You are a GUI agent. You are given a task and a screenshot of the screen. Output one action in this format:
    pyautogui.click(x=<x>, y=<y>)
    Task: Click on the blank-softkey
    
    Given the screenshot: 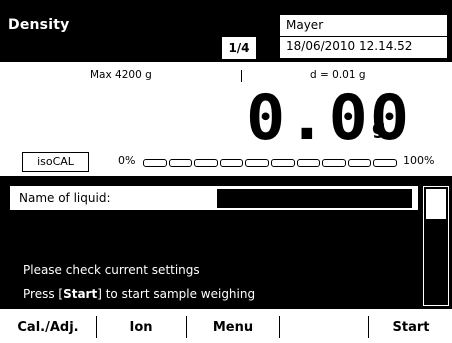 What is the action you would take?
    pyautogui.click(x=324, y=328)
    